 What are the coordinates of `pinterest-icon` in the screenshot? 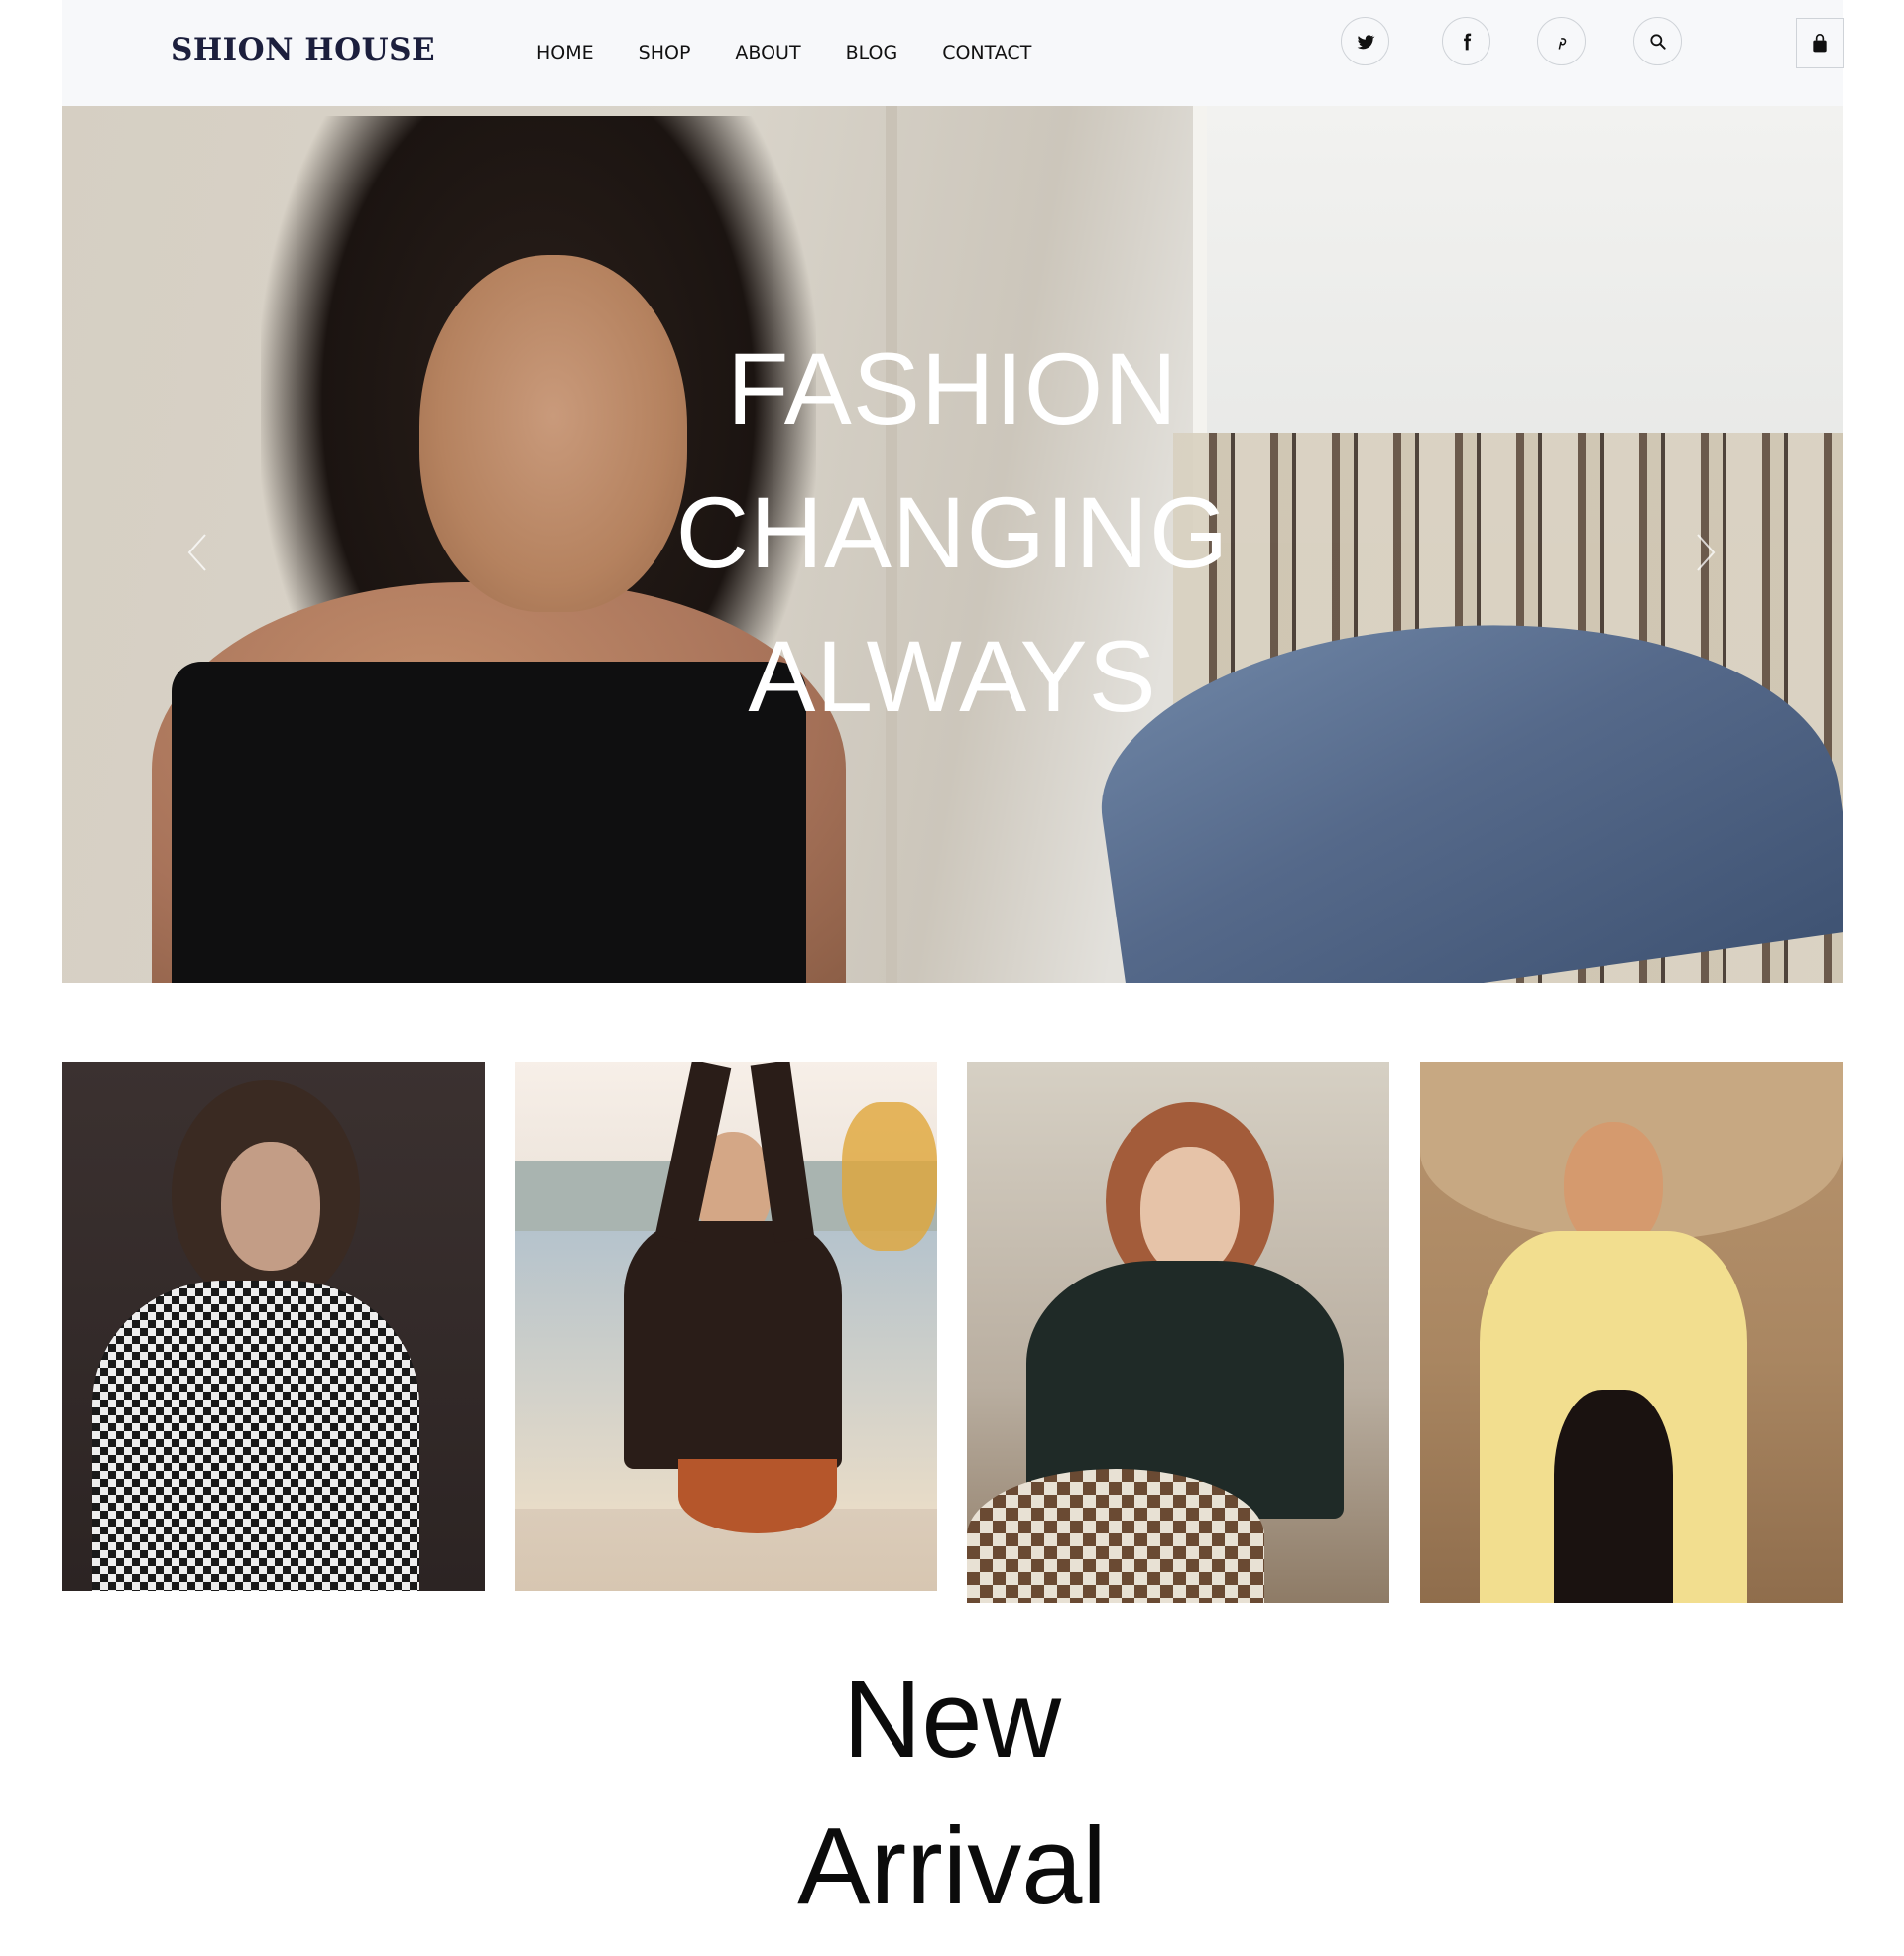 It's located at (1561, 41).